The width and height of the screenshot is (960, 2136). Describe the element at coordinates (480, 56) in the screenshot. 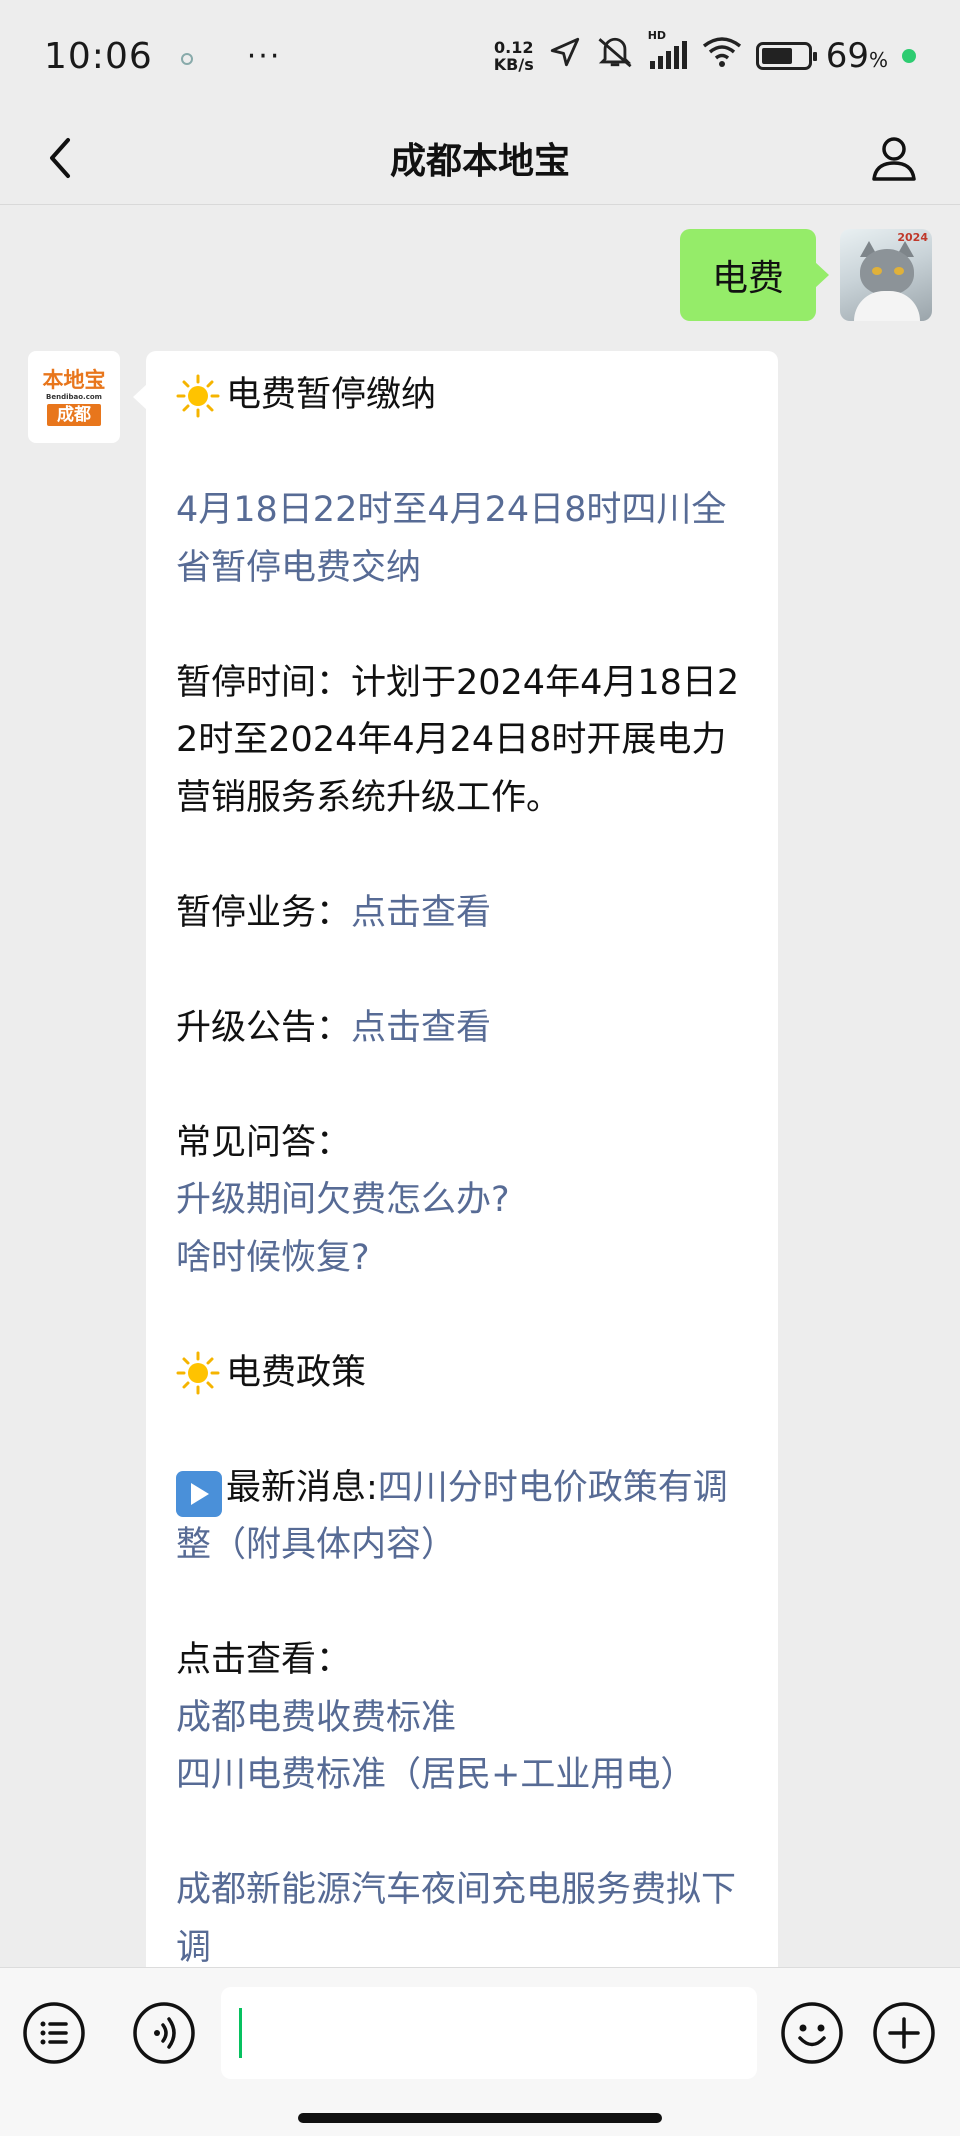

I see `status-bar: 10:06 ··· 0.12 KB/s HD 69%` at that location.